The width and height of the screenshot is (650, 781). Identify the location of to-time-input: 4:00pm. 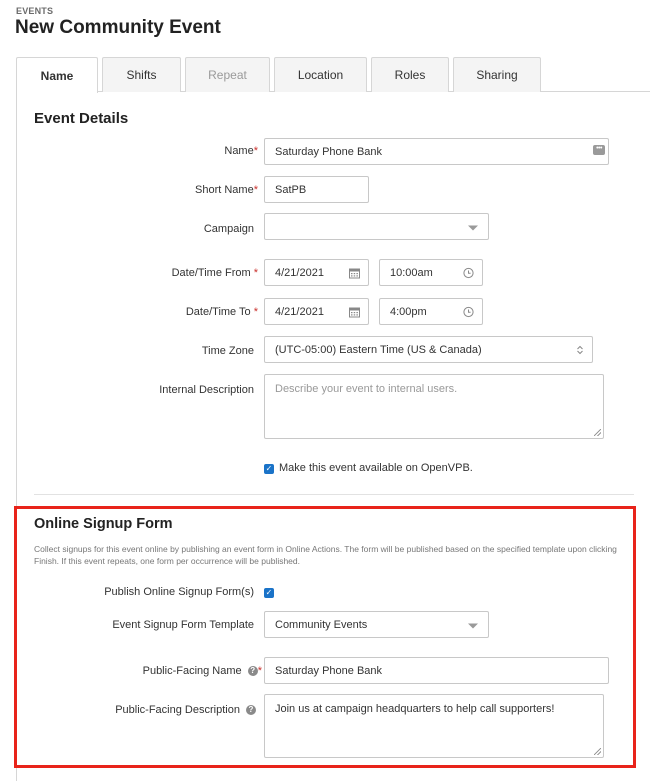
(431, 311).